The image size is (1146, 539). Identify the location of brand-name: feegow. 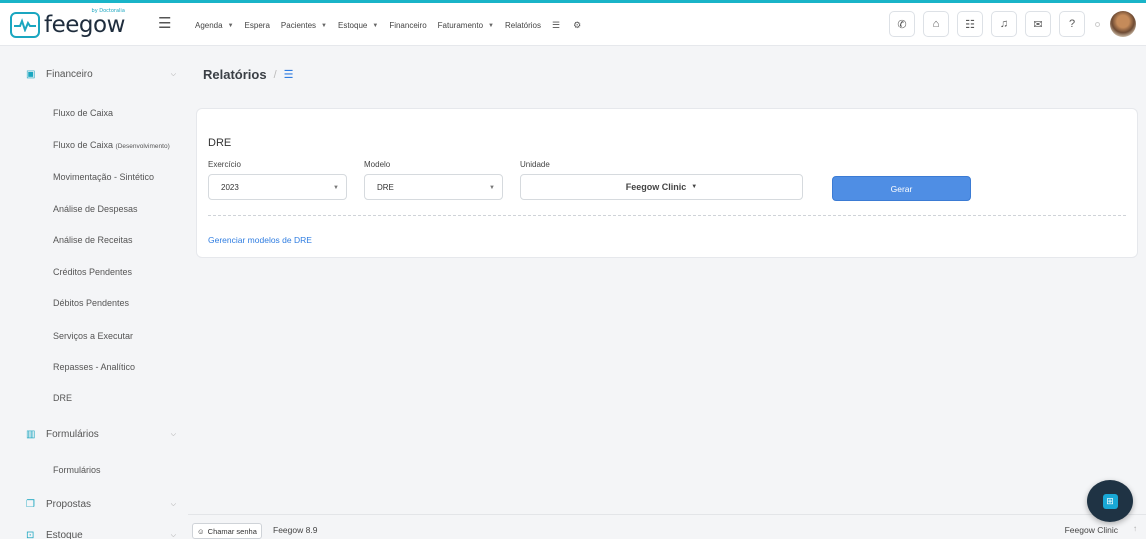
(84, 25).